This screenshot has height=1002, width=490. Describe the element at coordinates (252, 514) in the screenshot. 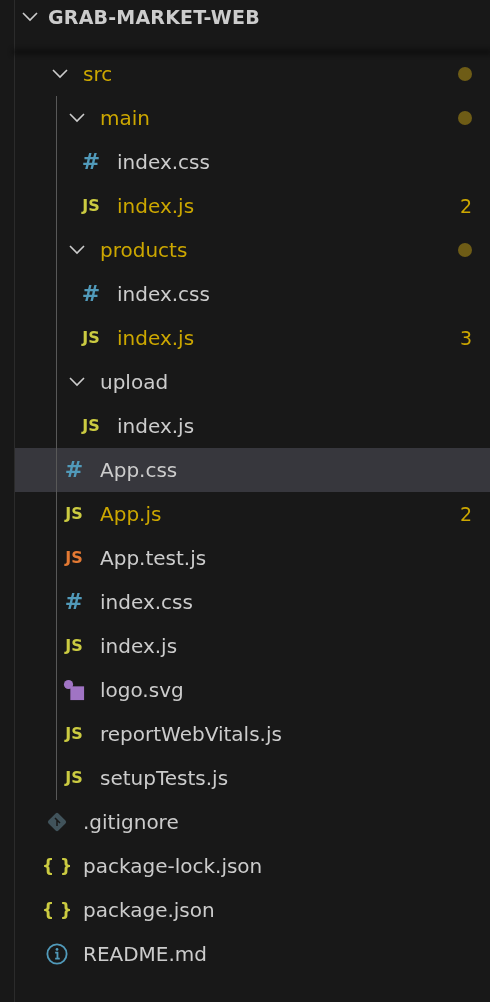

I see `file-item: JS App.js 2` at that location.